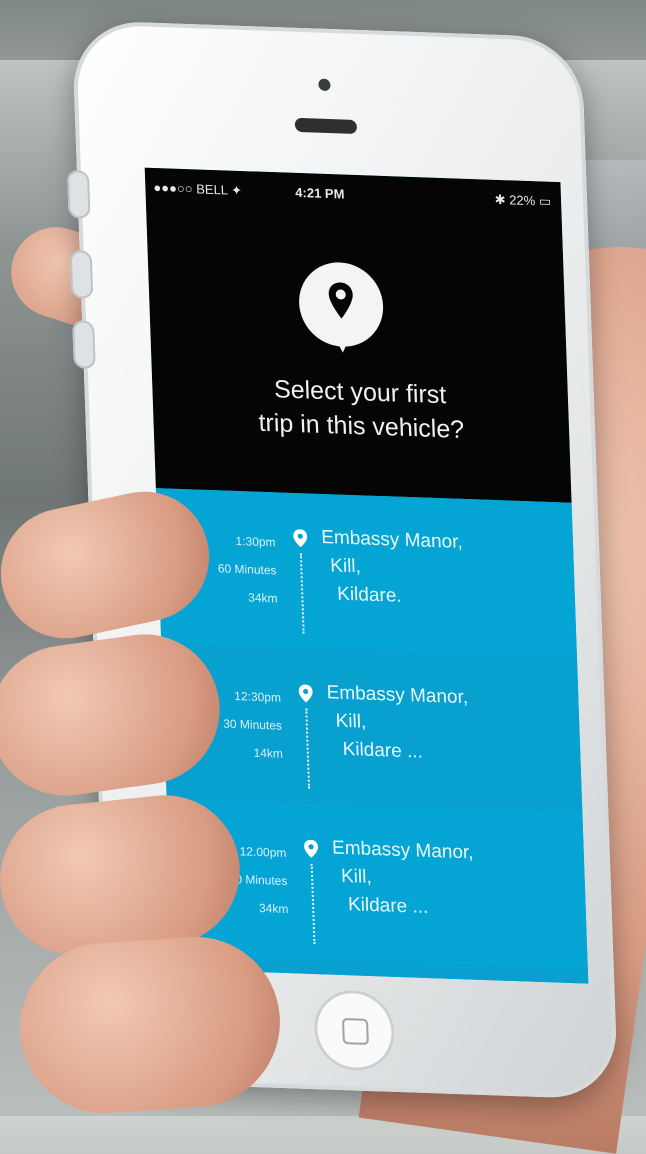  Describe the element at coordinates (320, 193) in the screenshot. I see `clock: 4:21 PM` at that location.